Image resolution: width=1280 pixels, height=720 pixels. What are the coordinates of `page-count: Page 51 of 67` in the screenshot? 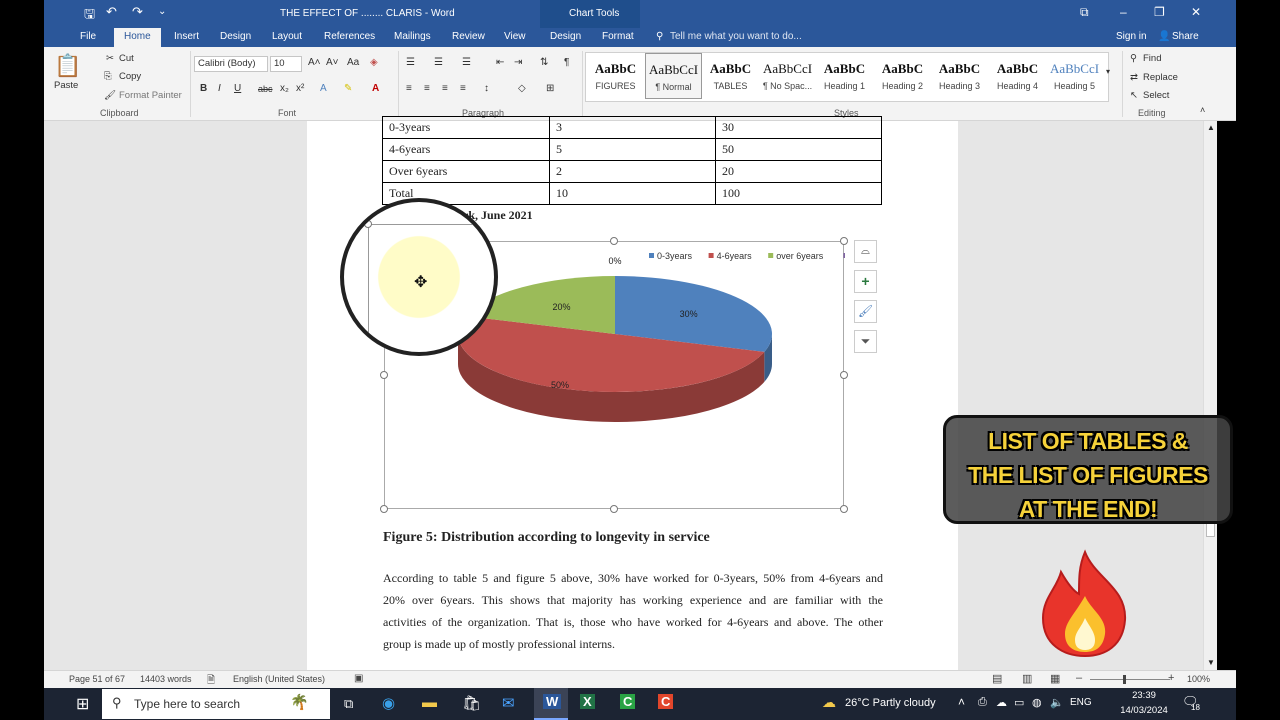 It's located at (97, 679).